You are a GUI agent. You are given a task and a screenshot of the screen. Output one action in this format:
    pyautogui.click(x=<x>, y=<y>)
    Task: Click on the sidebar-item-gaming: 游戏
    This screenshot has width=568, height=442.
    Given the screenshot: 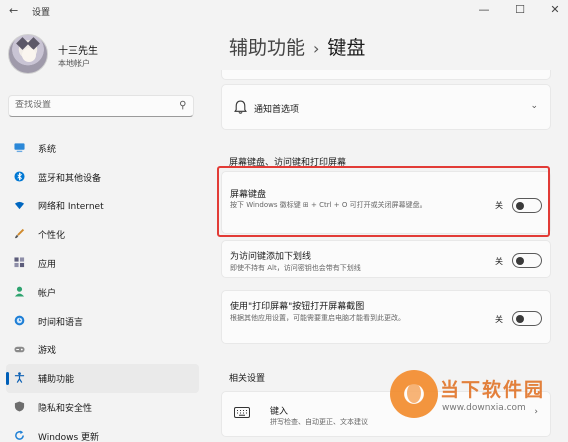 What is the action you would take?
    pyautogui.click(x=102, y=350)
    